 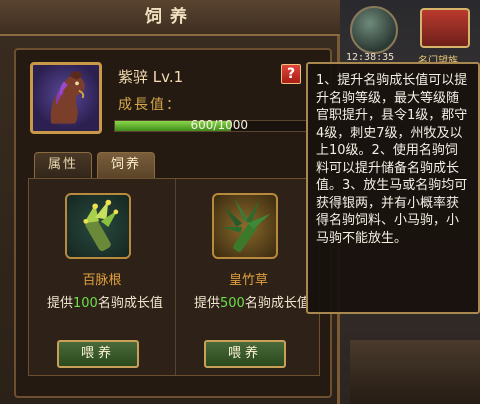 I want to click on growth-label: 成長值：, so click(x=150, y=105).